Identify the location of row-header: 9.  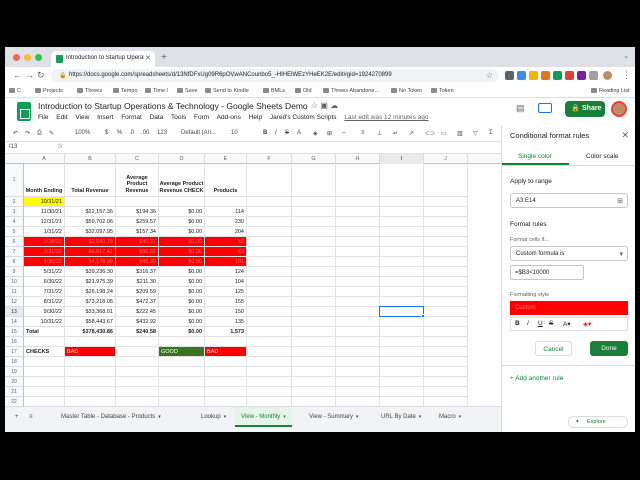
(14, 272).